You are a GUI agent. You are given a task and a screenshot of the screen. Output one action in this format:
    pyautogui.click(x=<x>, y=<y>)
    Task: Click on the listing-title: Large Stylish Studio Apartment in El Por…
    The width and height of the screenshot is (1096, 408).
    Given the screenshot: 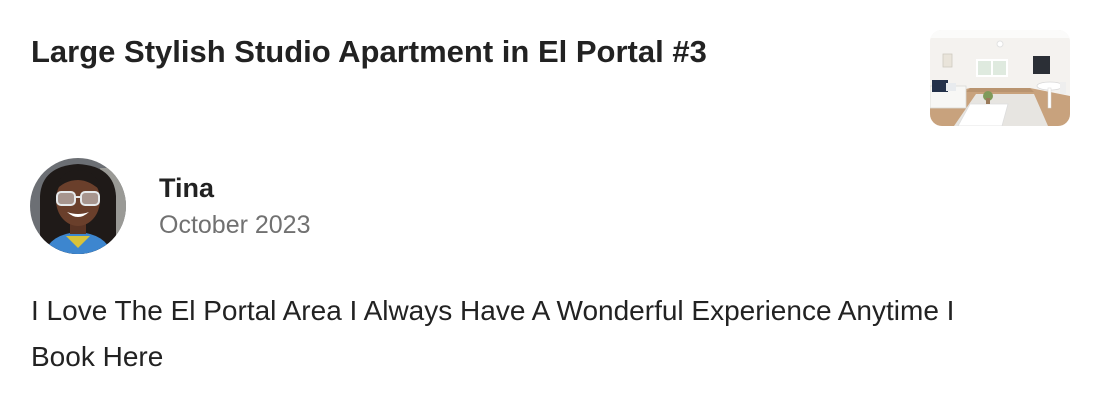 What is the action you would take?
    pyautogui.click(x=369, y=52)
    